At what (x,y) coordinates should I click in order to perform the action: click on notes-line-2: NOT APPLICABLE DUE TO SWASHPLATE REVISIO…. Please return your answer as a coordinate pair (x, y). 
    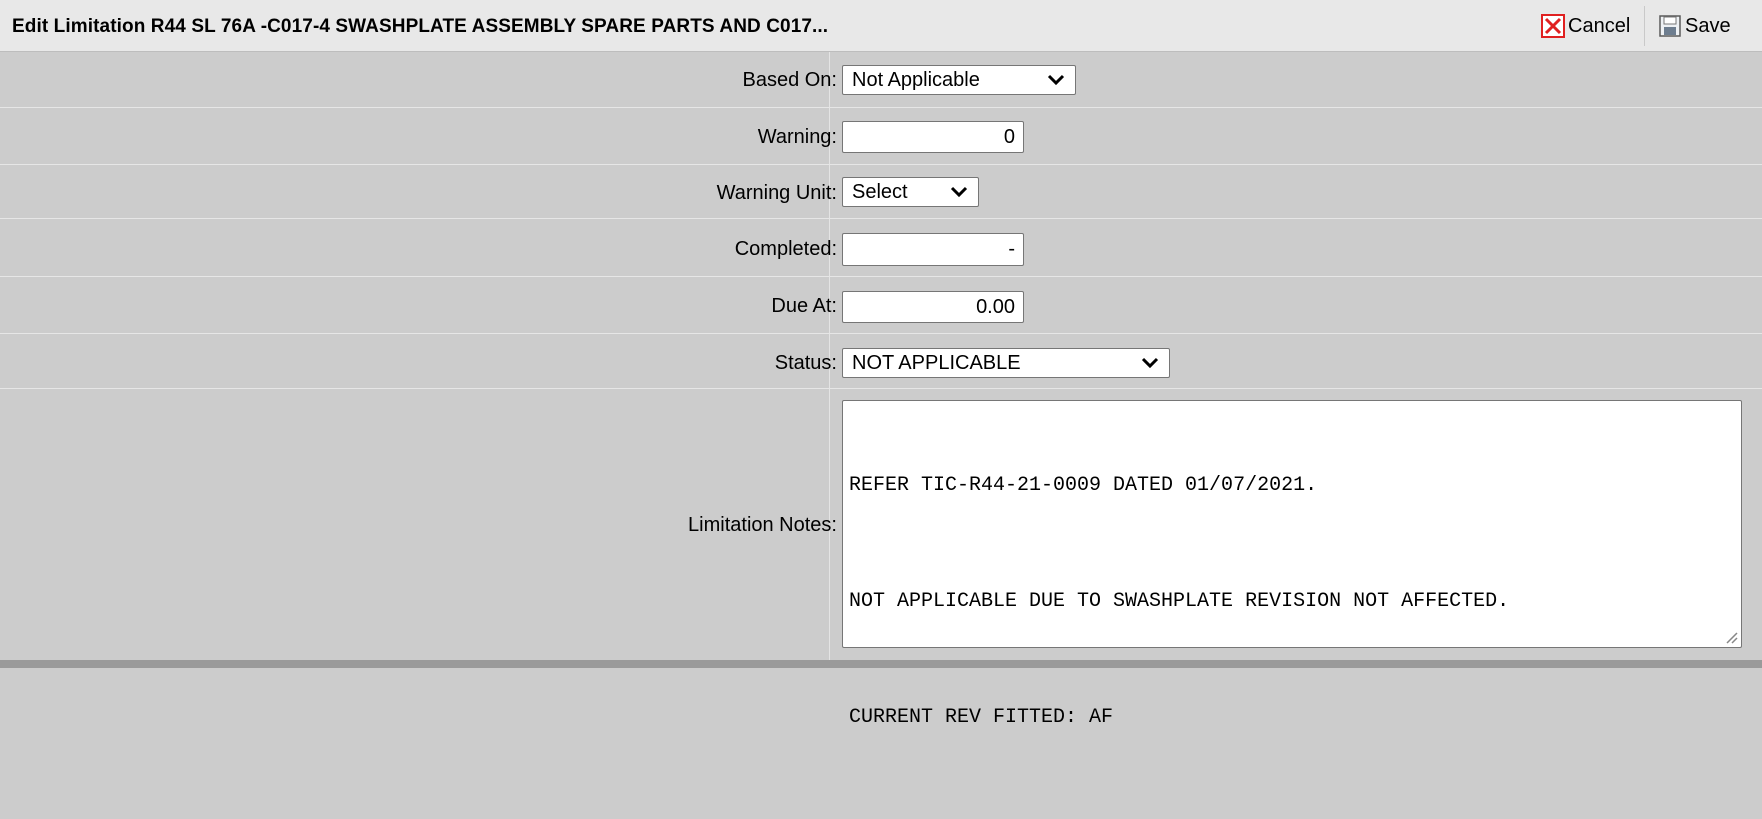
    Looking at the image, I should click on (1179, 601).